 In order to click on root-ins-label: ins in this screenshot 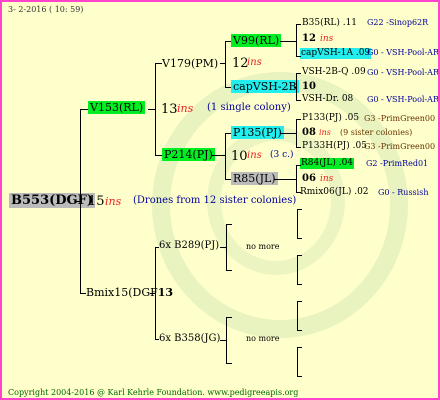, I will do `click(113, 201)`.